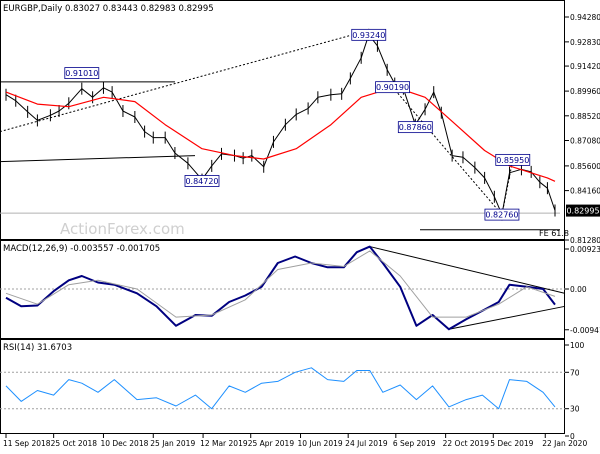 This screenshot has height=454, width=600. Describe the element at coordinates (585, 116) in the screenshot. I see `y-tick-label: 0.88520` at that location.